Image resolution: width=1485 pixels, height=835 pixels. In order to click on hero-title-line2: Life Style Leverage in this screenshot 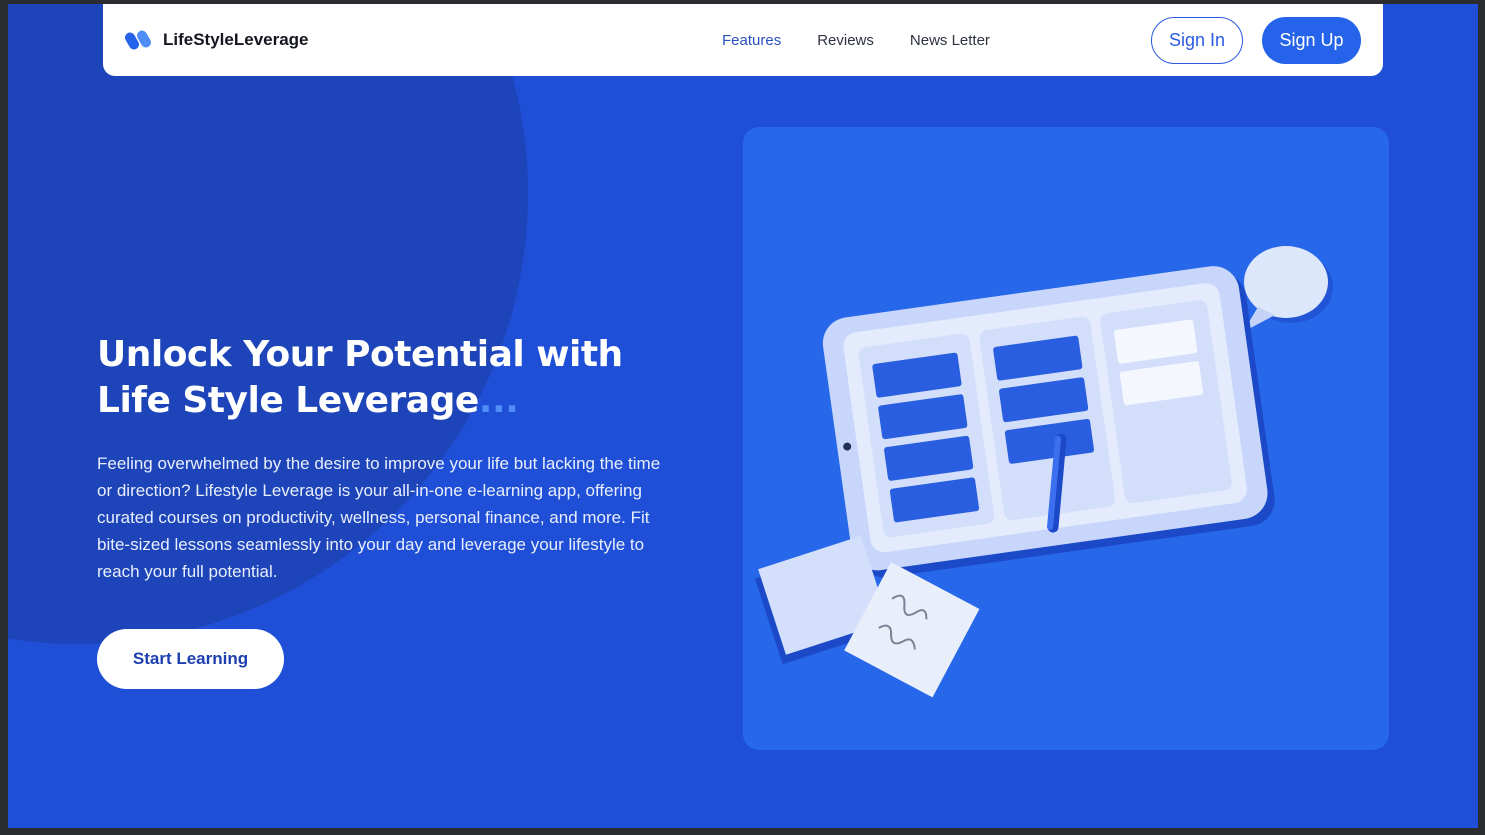, I will do `click(288, 400)`.